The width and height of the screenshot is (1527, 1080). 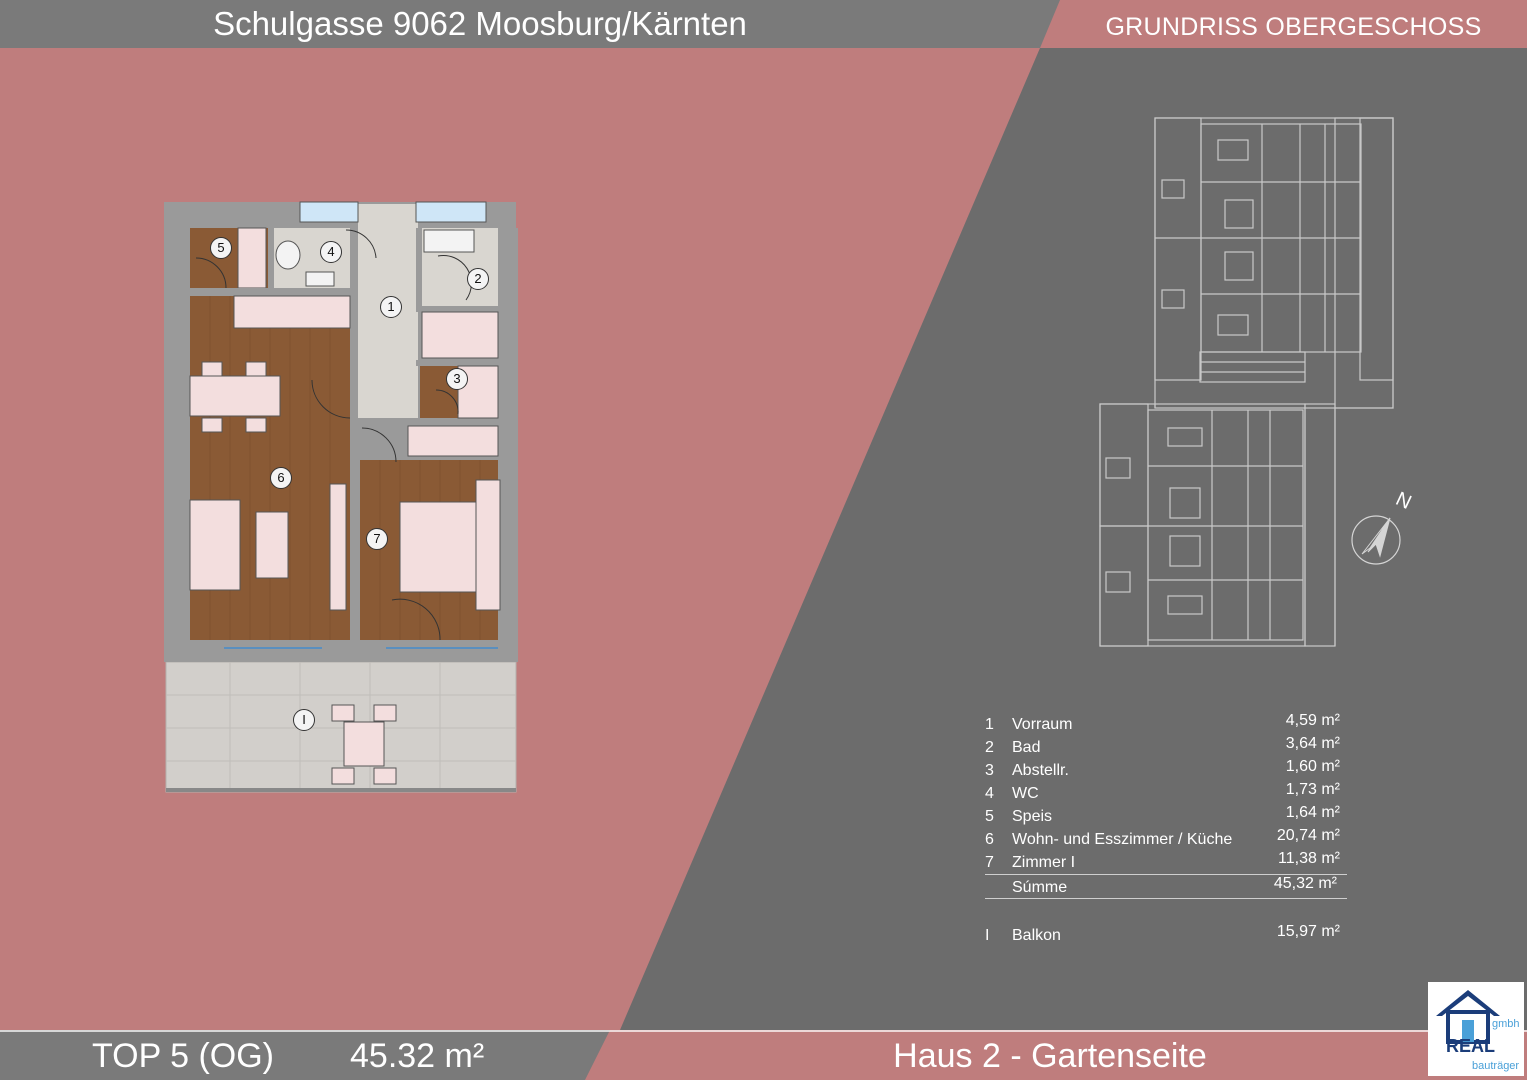 What do you see at coordinates (1376, 540) in the screenshot?
I see `compass` at bounding box center [1376, 540].